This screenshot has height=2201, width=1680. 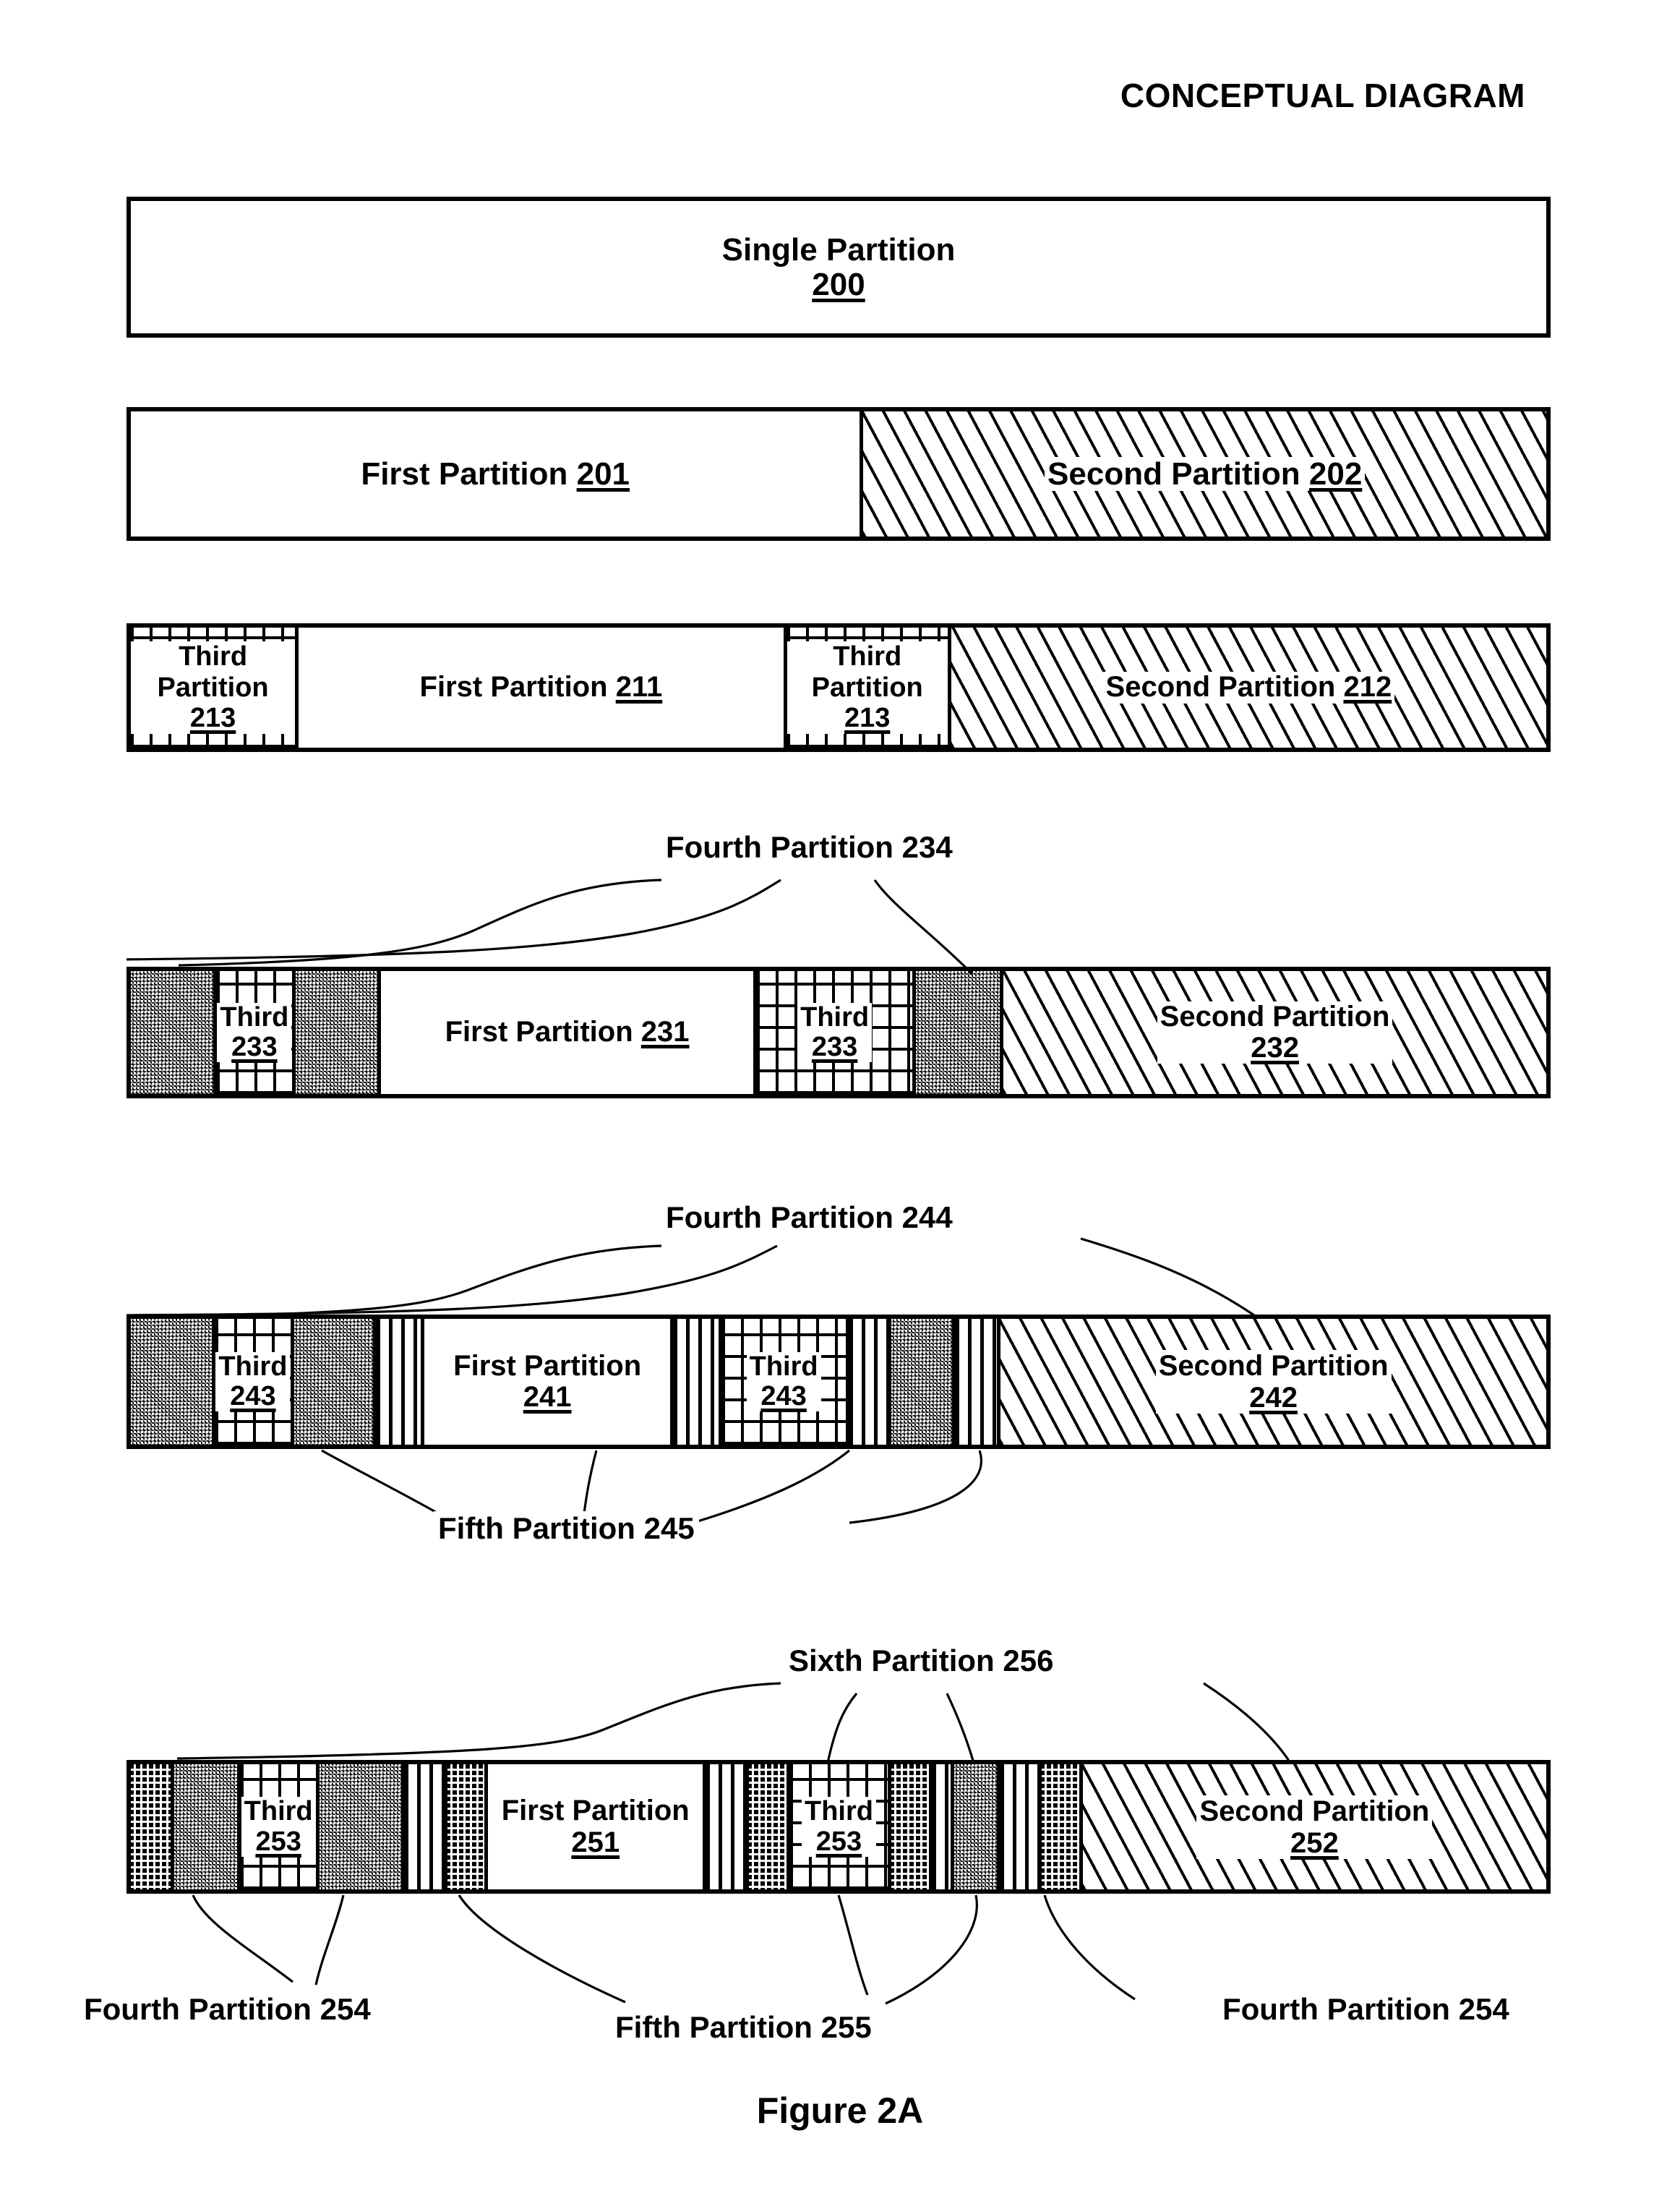 What do you see at coordinates (550, 927) in the screenshot?
I see `leader-lines-row-four` at bounding box center [550, 927].